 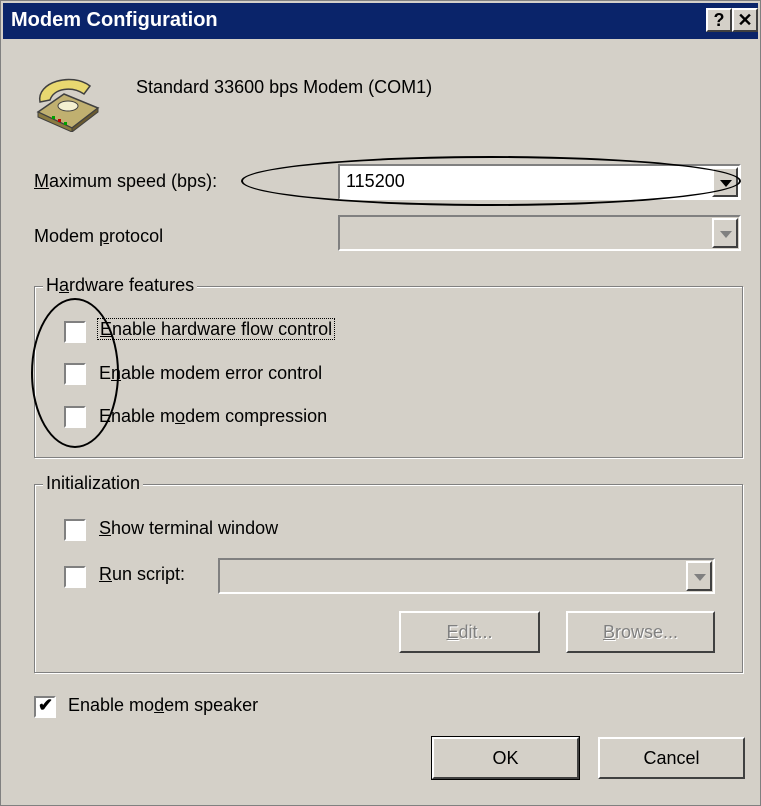 What do you see at coordinates (375, 181) in the screenshot?
I see `max-speed-value: 115200` at bounding box center [375, 181].